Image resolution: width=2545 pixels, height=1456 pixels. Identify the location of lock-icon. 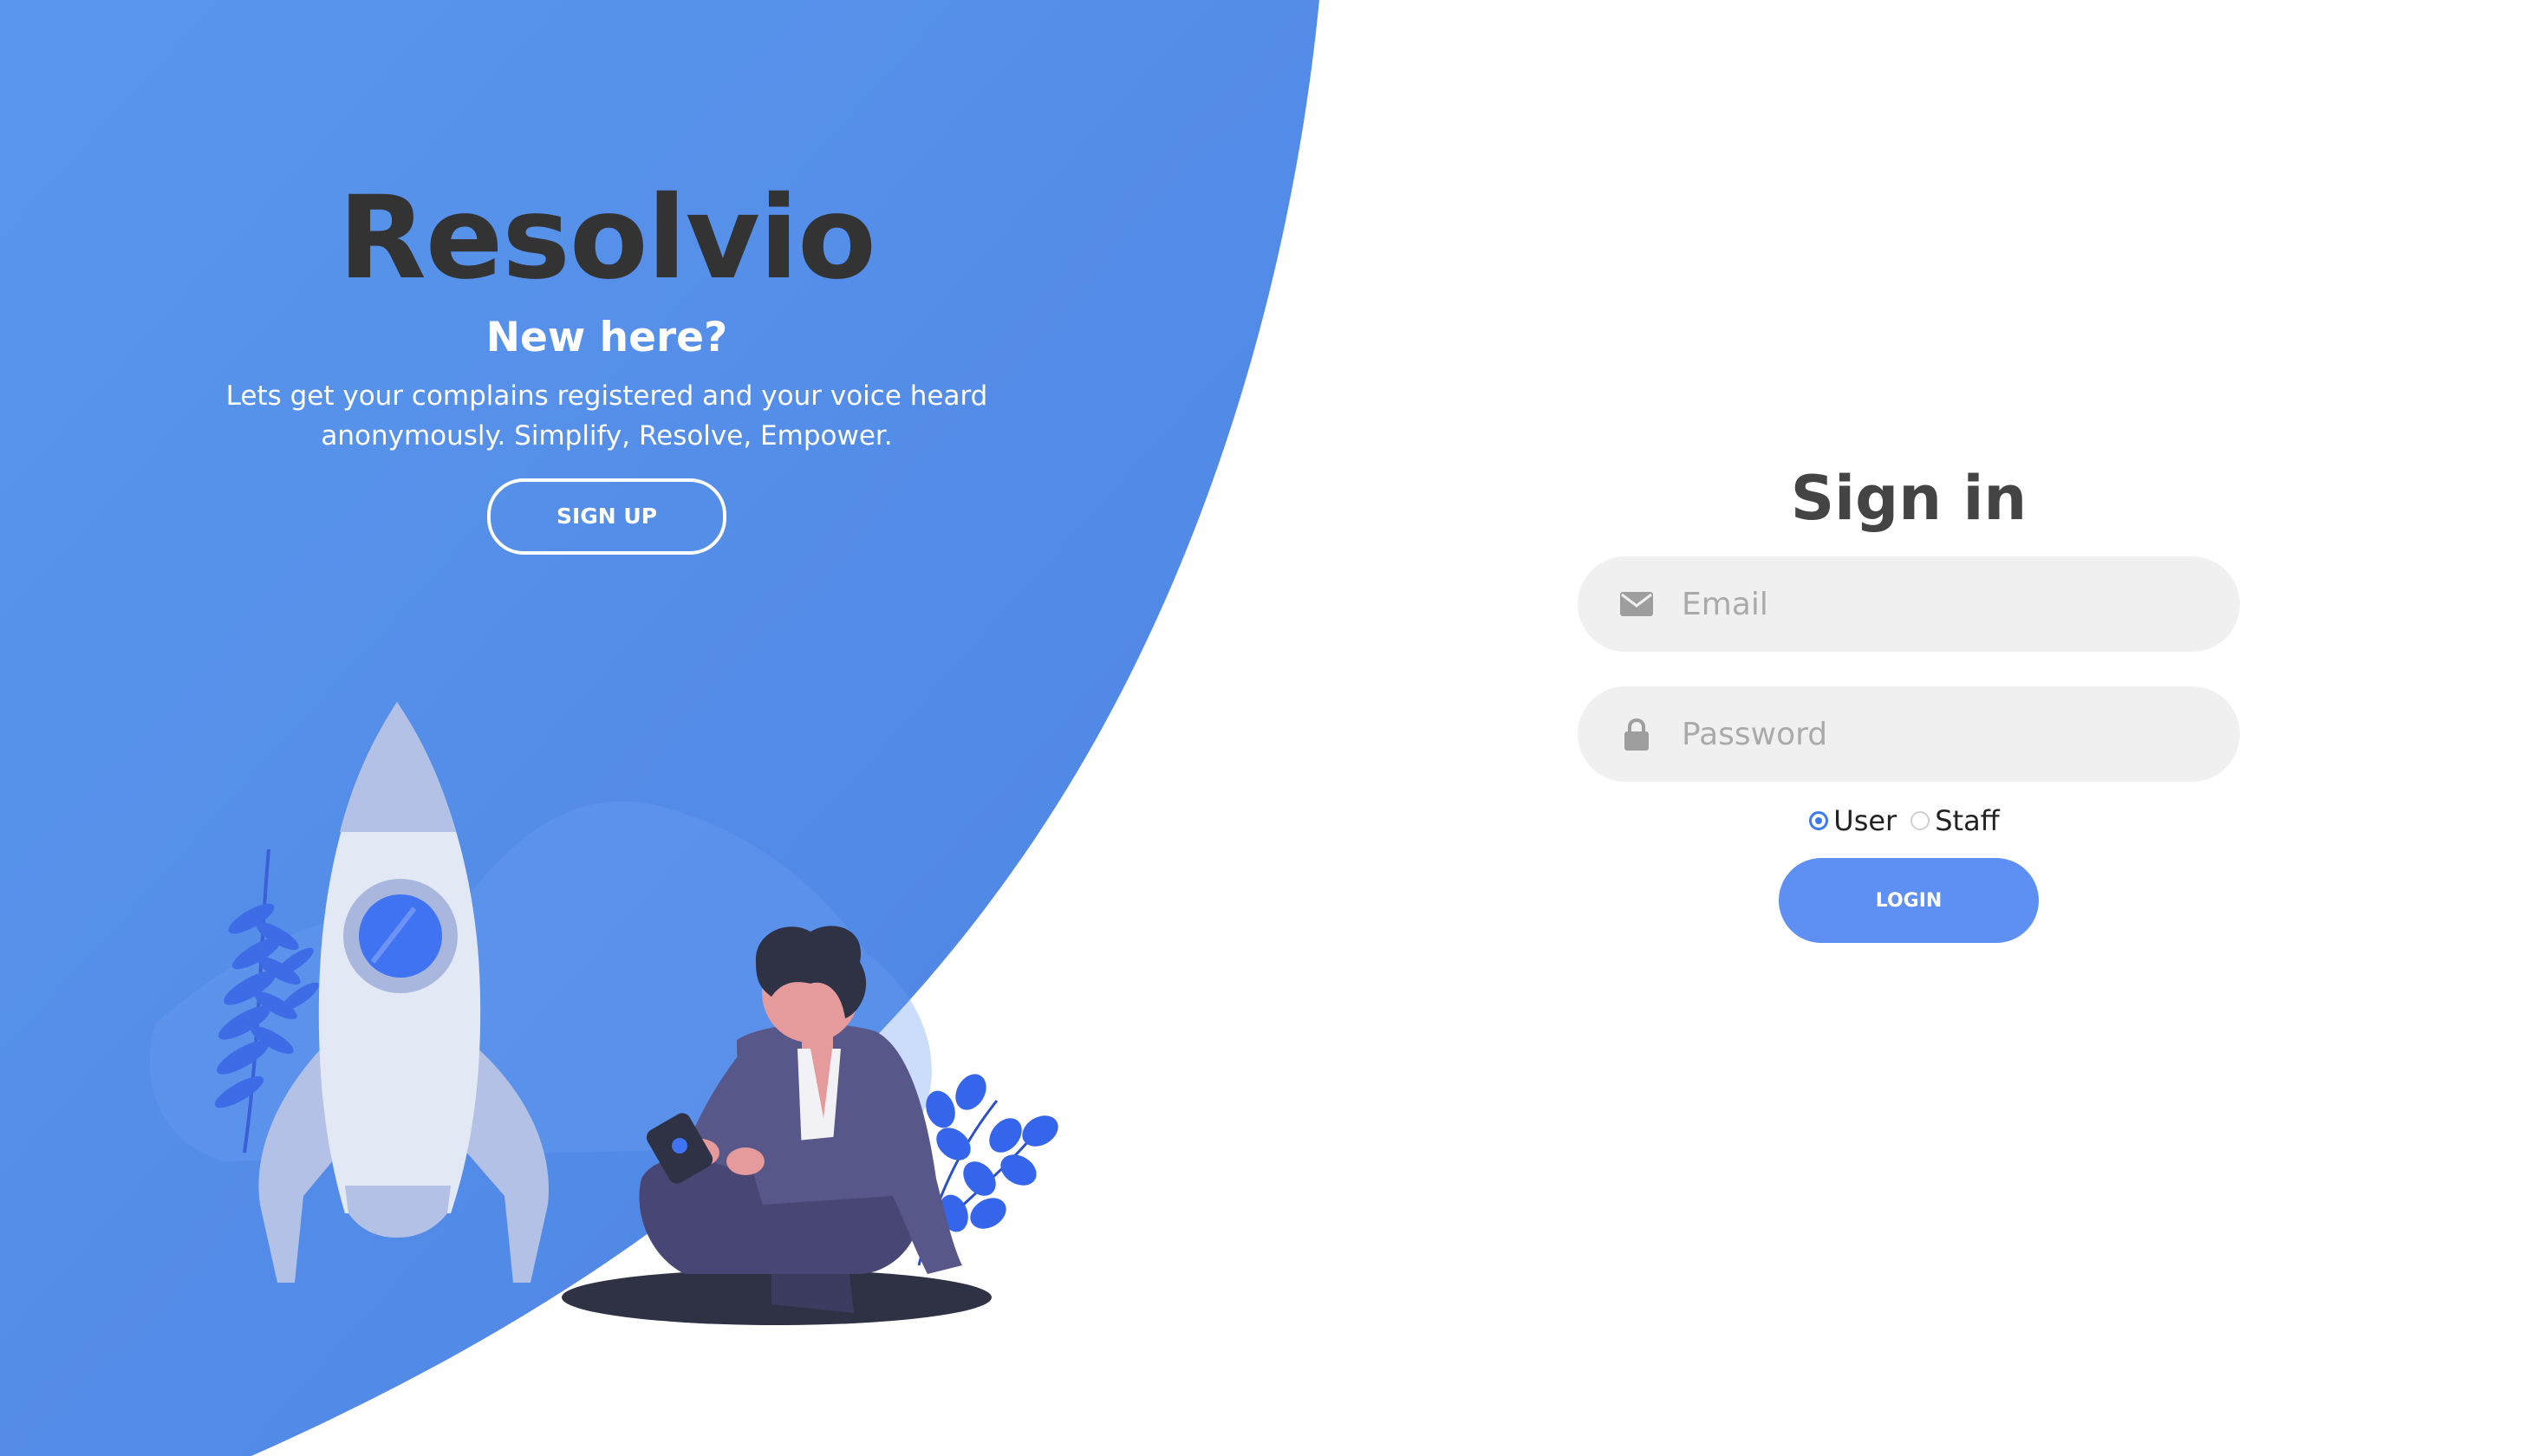
(1636, 734).